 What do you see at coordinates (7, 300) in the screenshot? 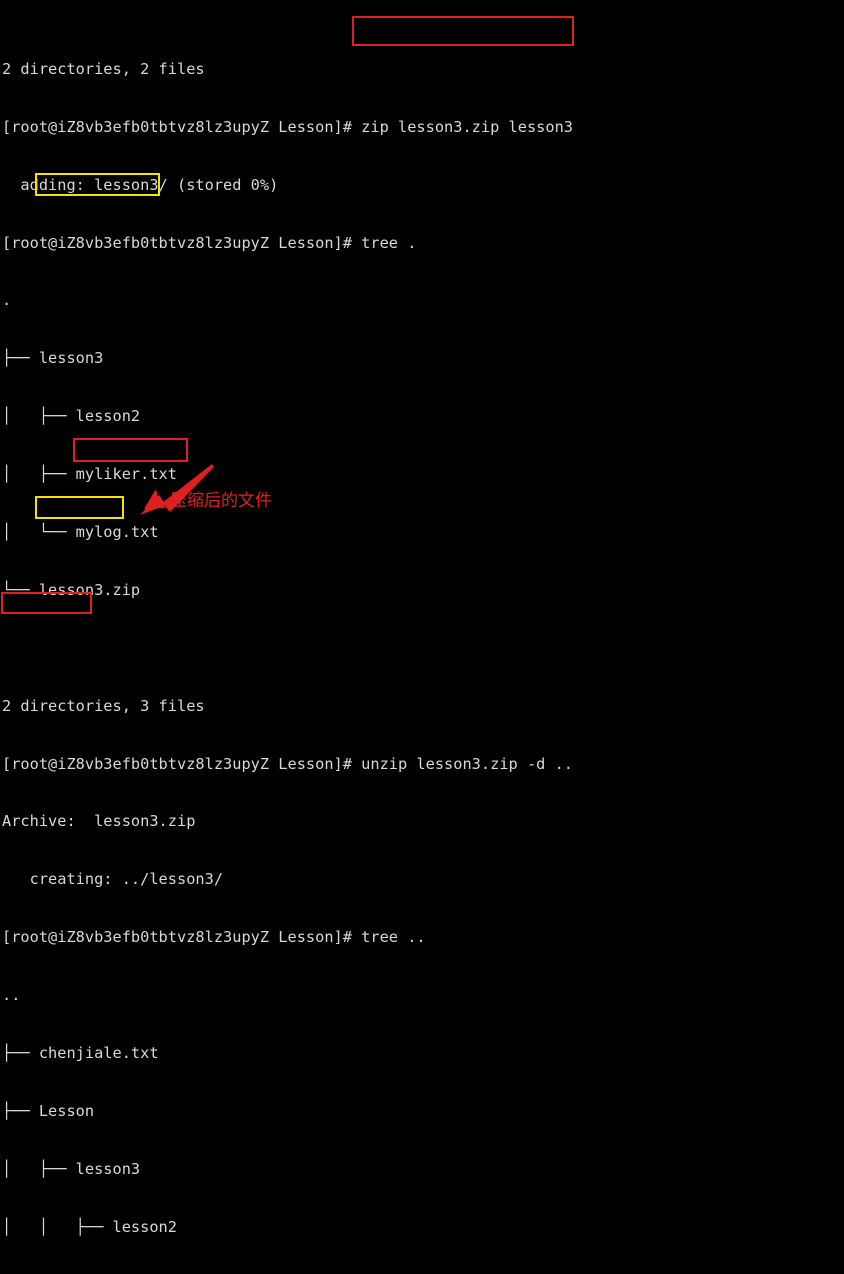
I see `line-text: .` at bounding box center [7, 300].